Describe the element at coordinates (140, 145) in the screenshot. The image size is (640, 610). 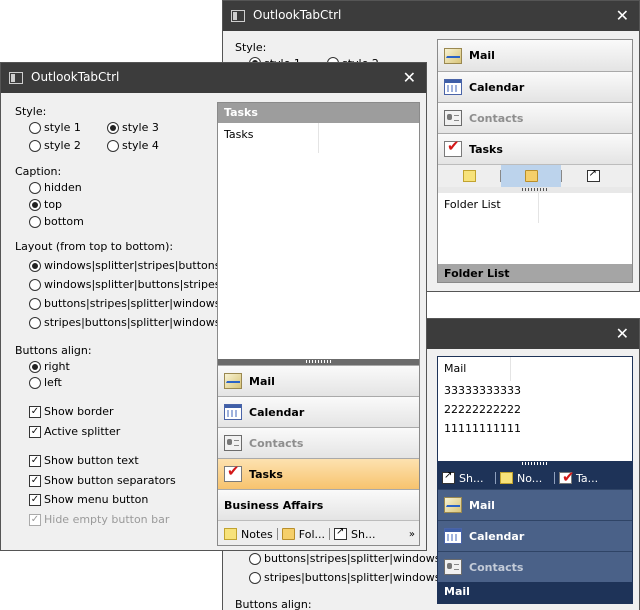
I see `radio-label: style 4` at that location.